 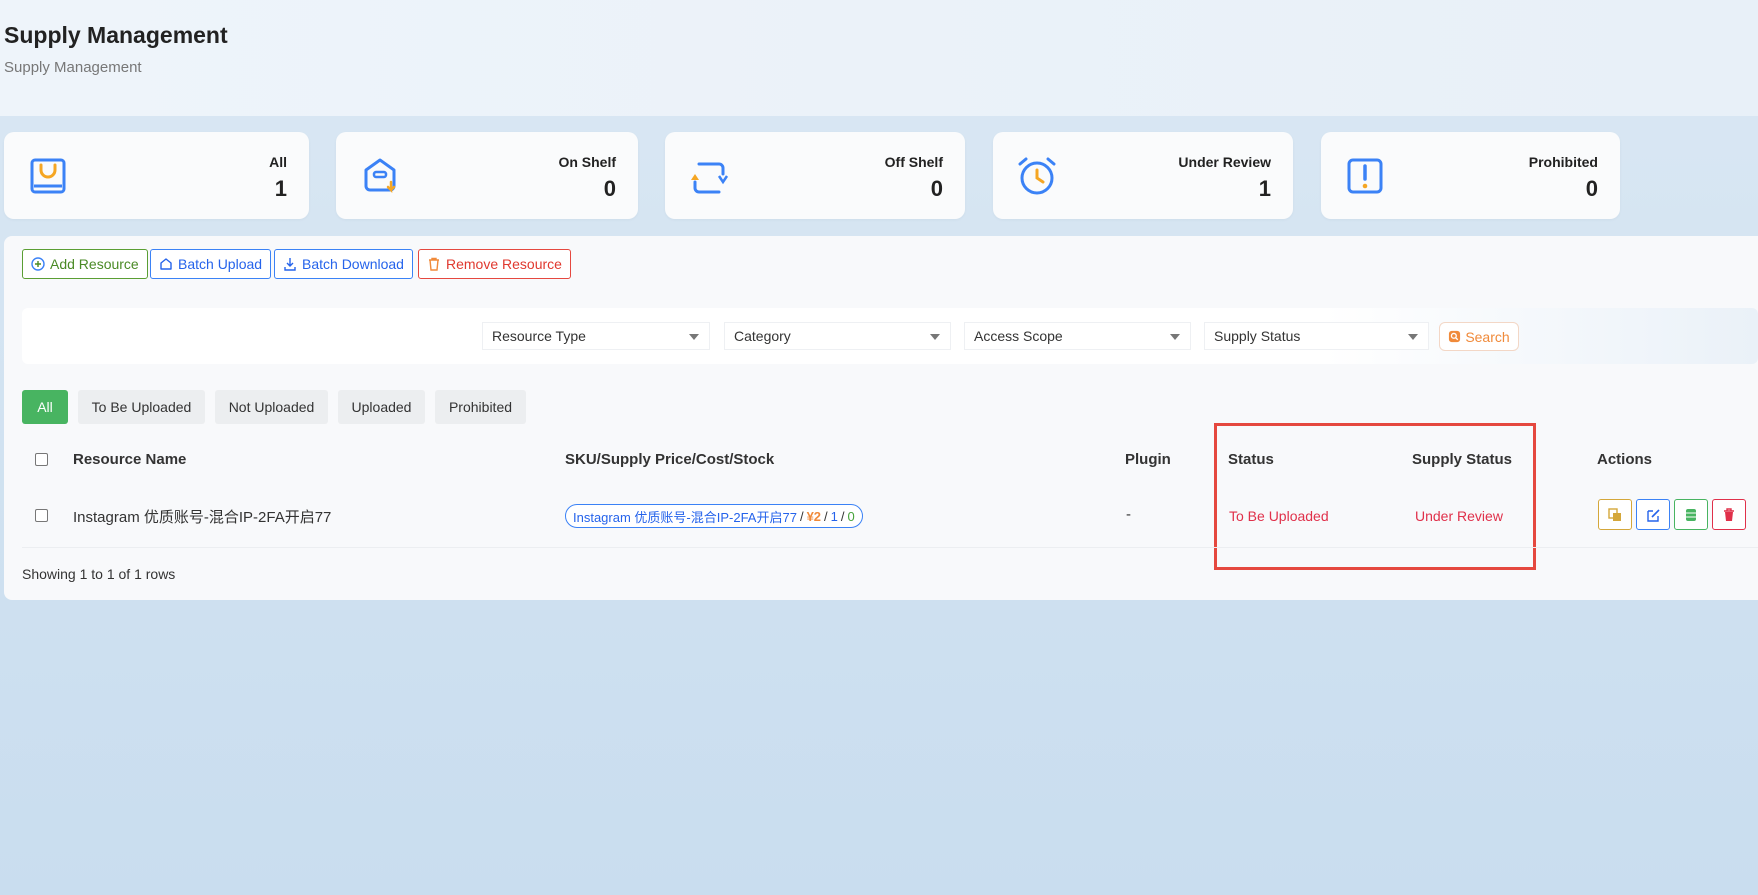 I want to click on tab-all: All, so click(x=45, y=407).